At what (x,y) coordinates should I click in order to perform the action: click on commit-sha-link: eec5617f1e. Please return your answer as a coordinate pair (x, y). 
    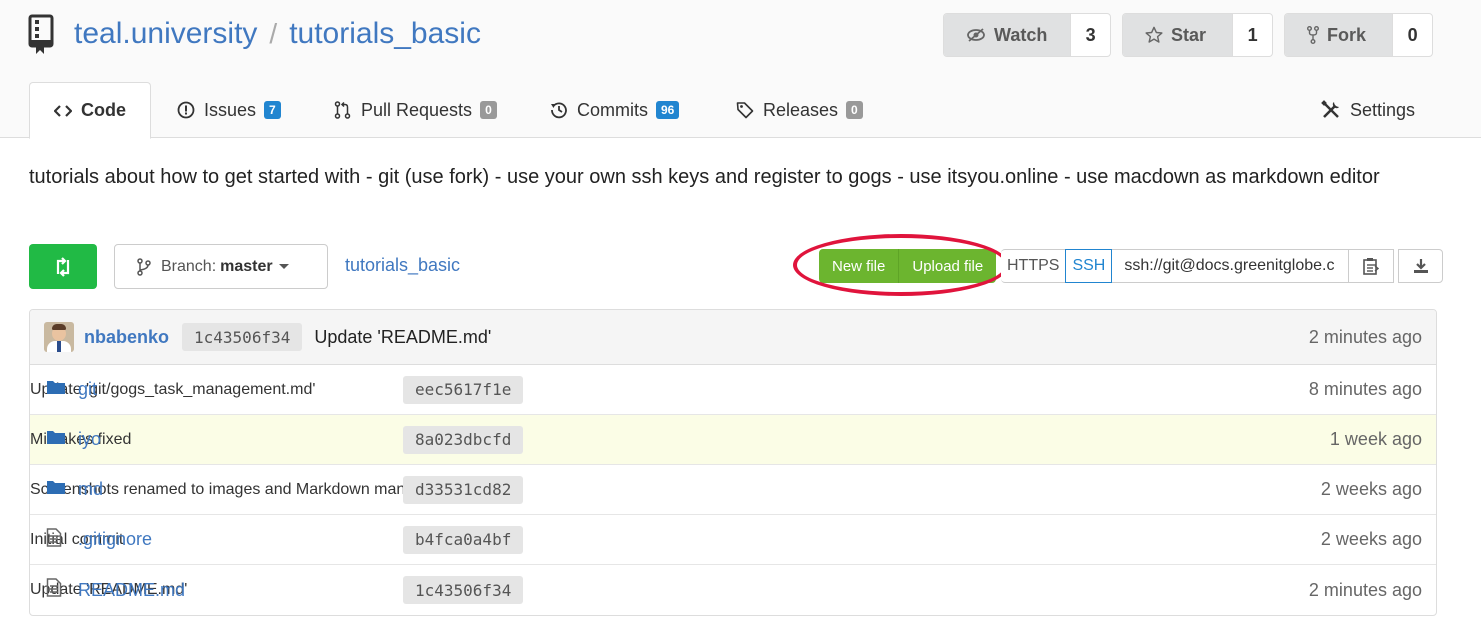
    Looking at the image, I should click on (463, 389).